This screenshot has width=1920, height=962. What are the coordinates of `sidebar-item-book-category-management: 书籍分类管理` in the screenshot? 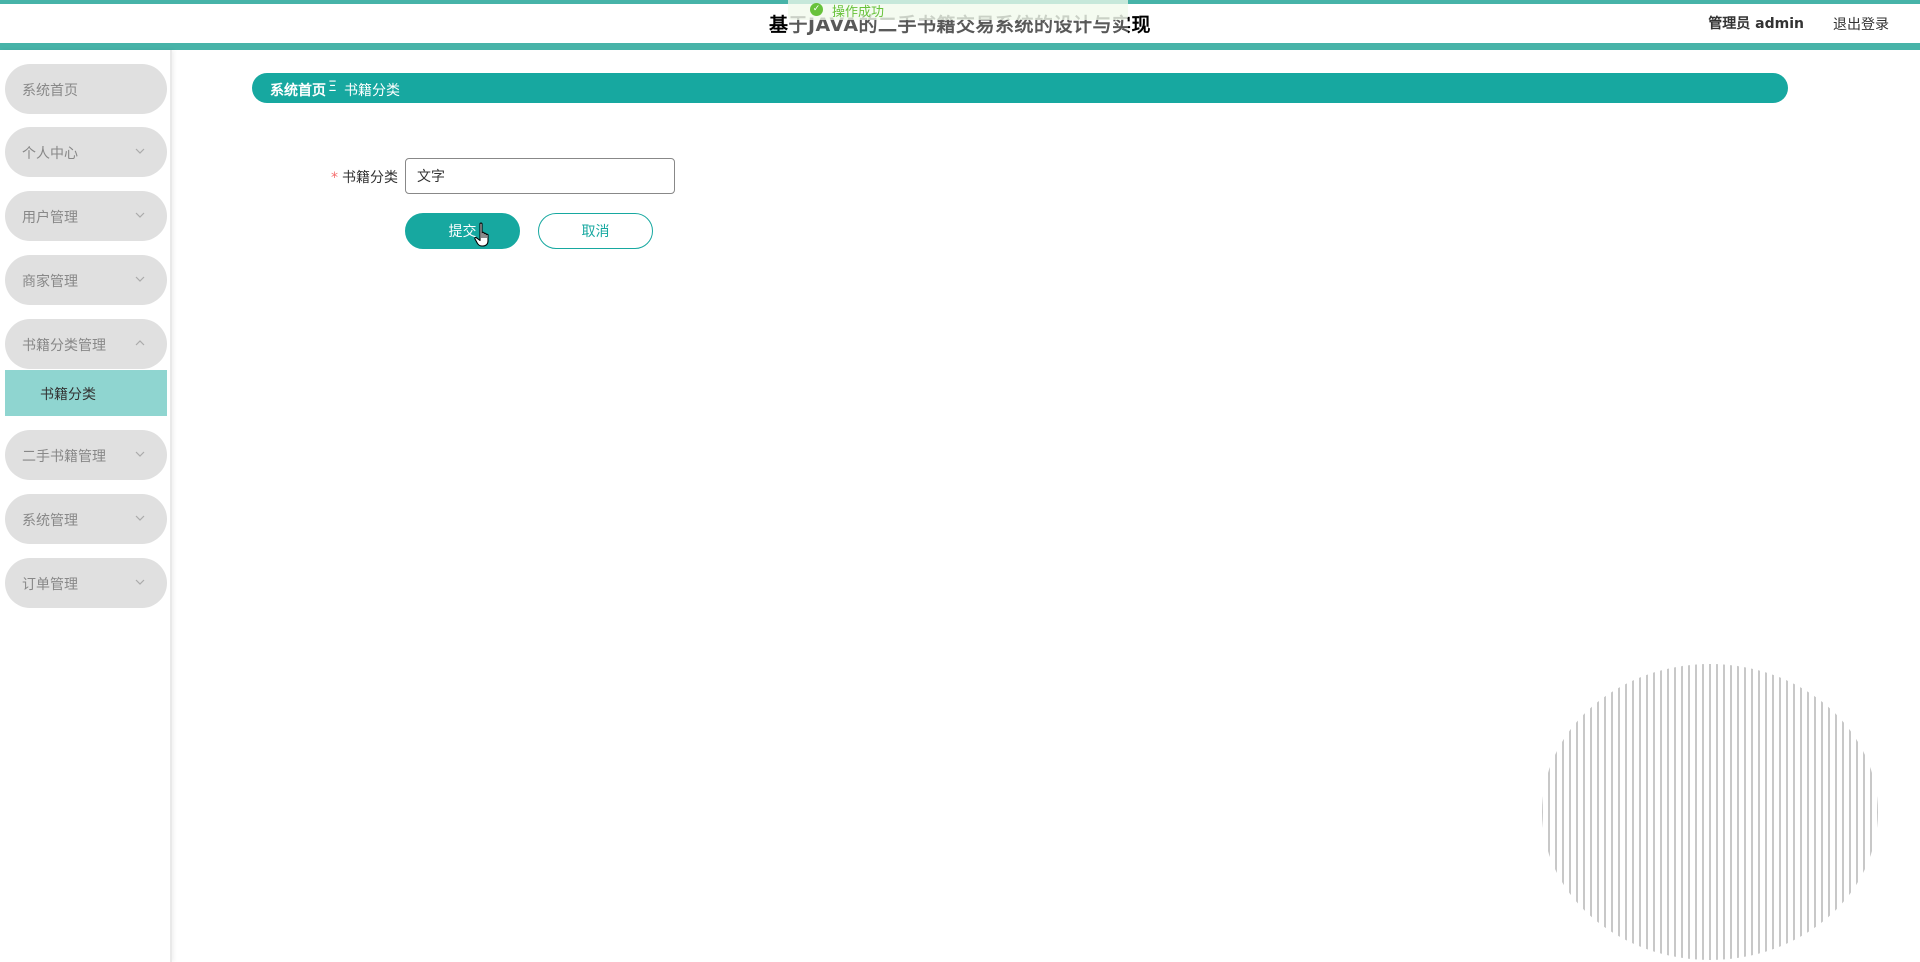 It's located at (86, 344).